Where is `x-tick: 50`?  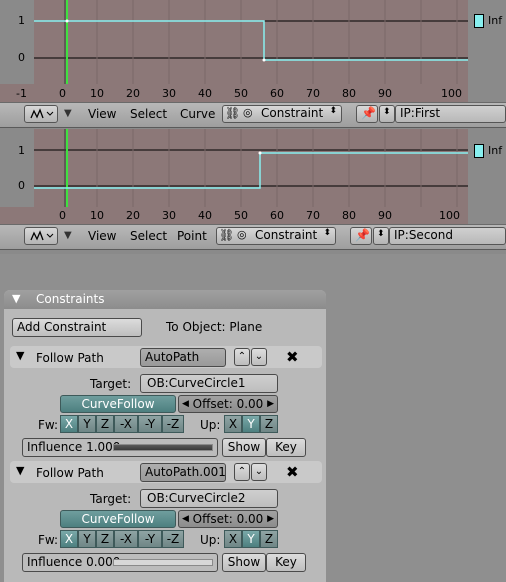 x-tick: 50 is located at coordinates (241, 93).